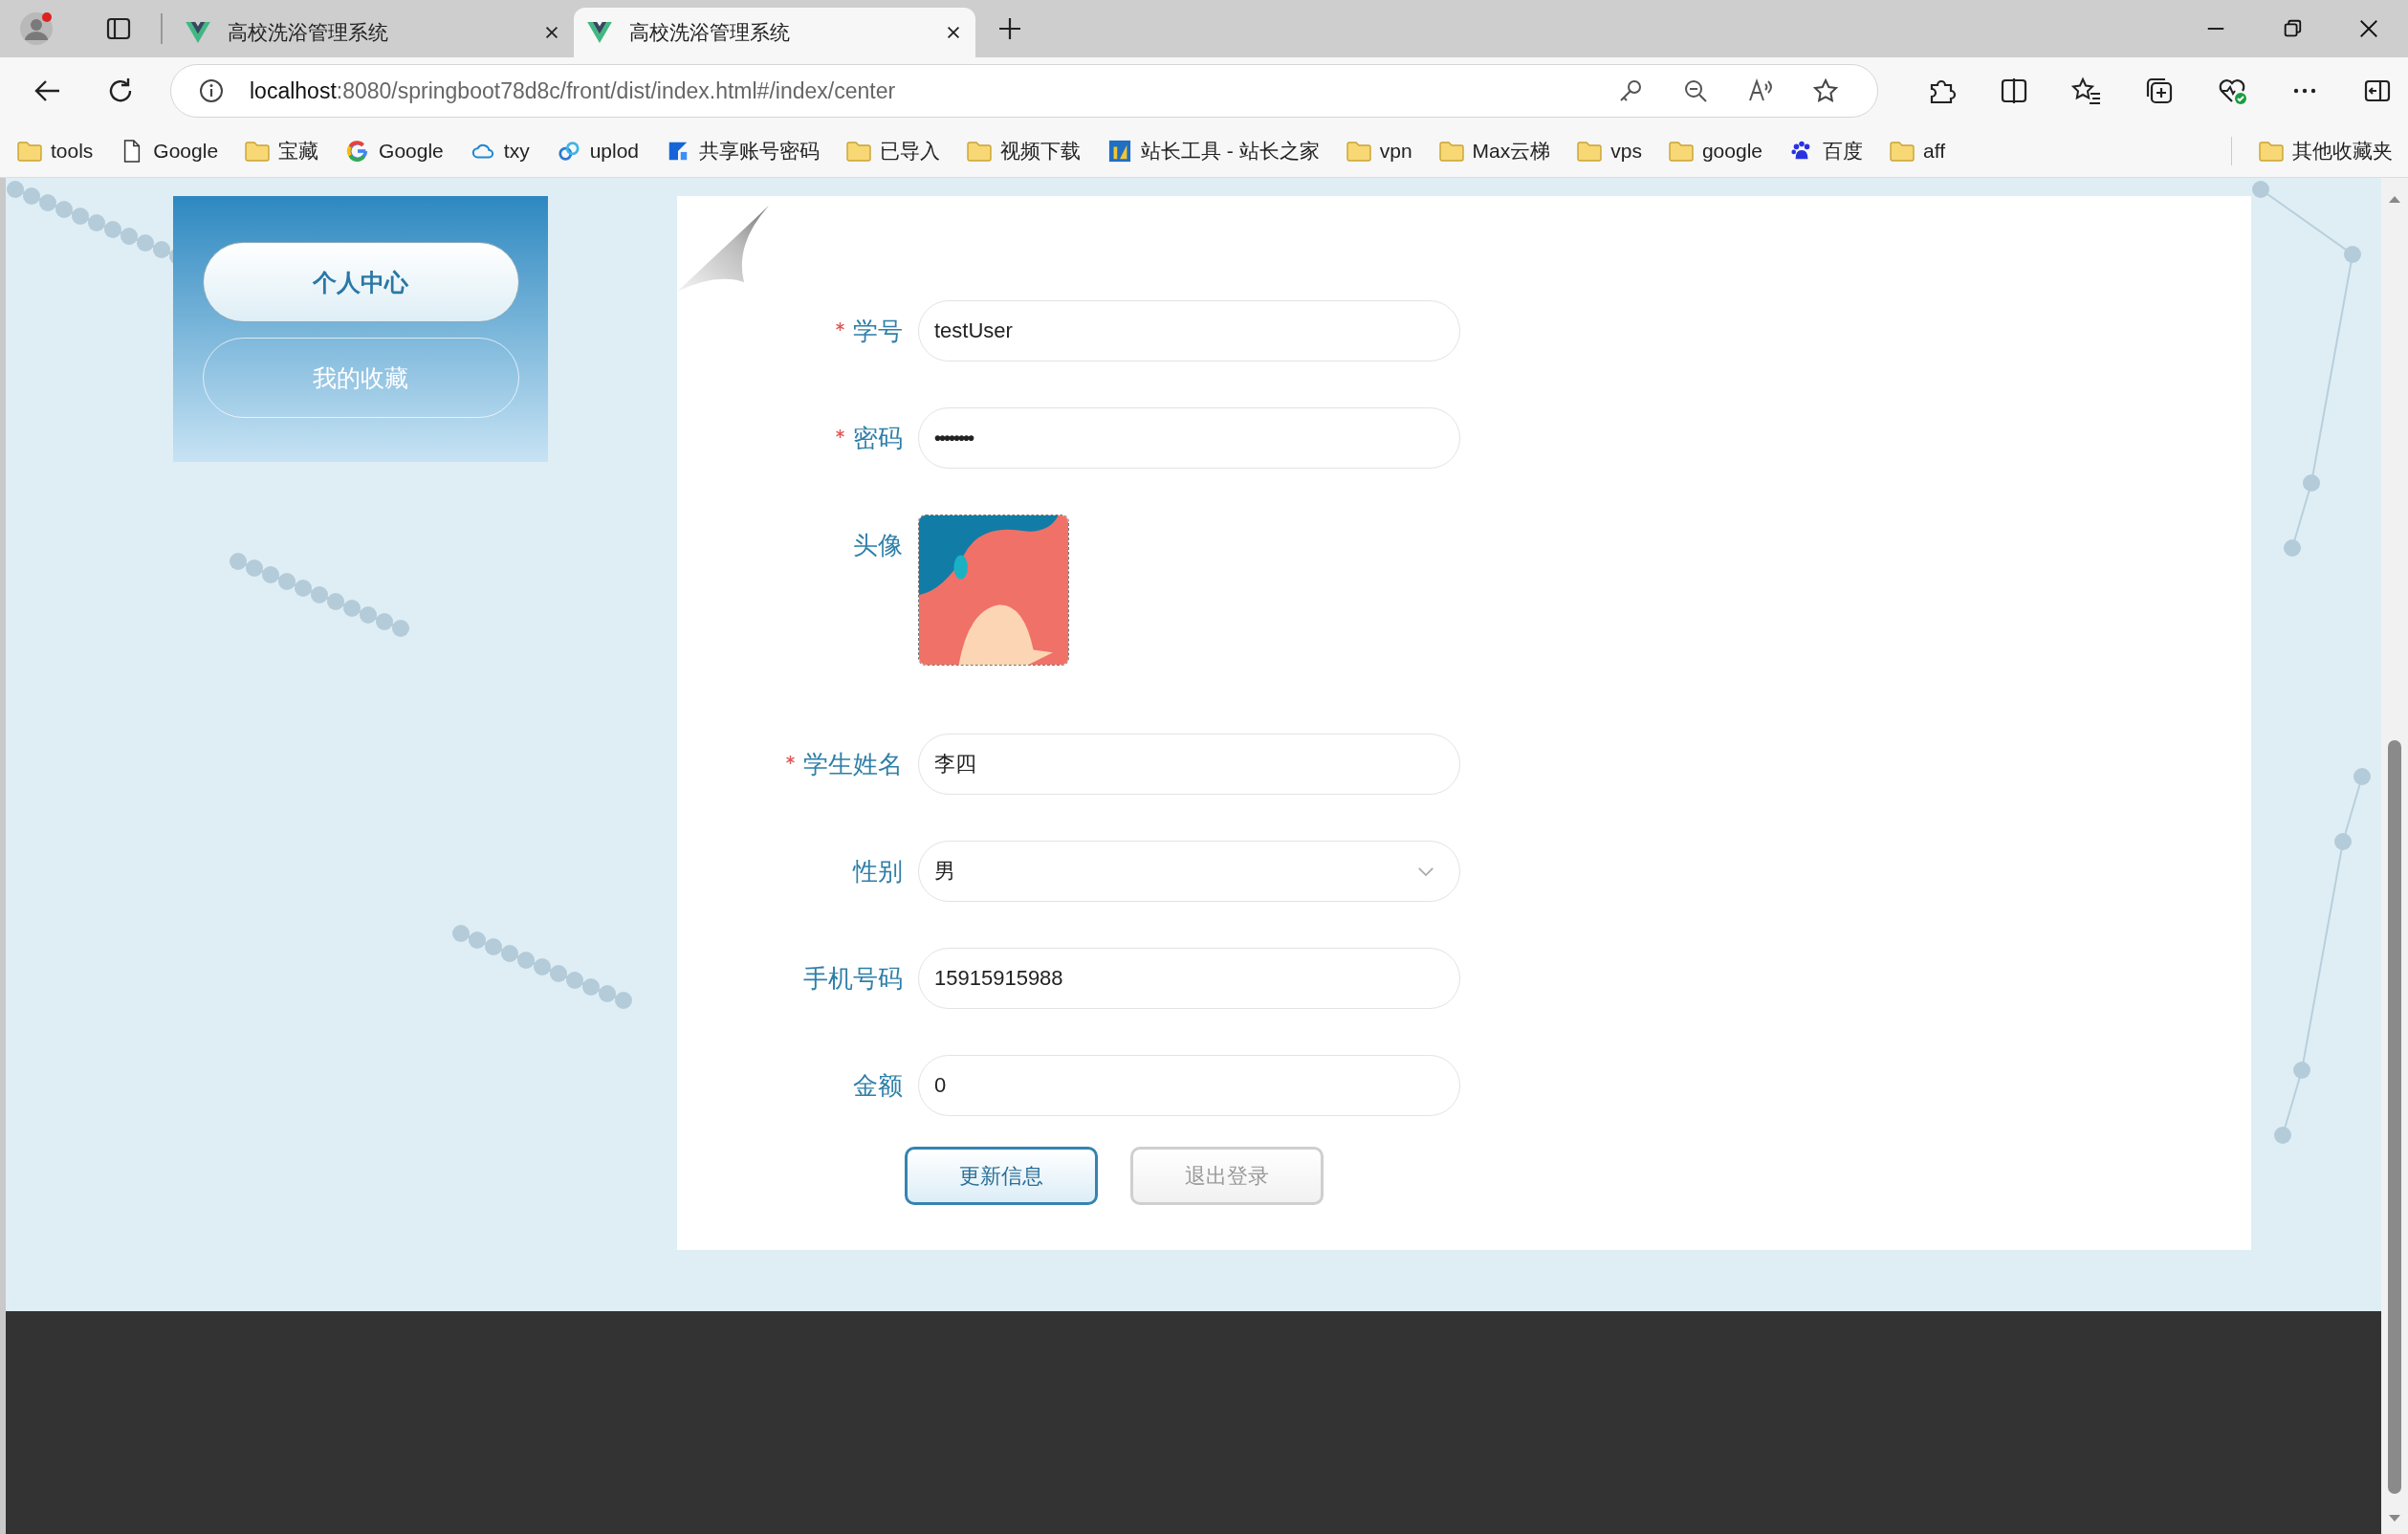 The image size is (2408, 1534). I want to click on bookmark: 其他收藏夹, so click(2326, 150).